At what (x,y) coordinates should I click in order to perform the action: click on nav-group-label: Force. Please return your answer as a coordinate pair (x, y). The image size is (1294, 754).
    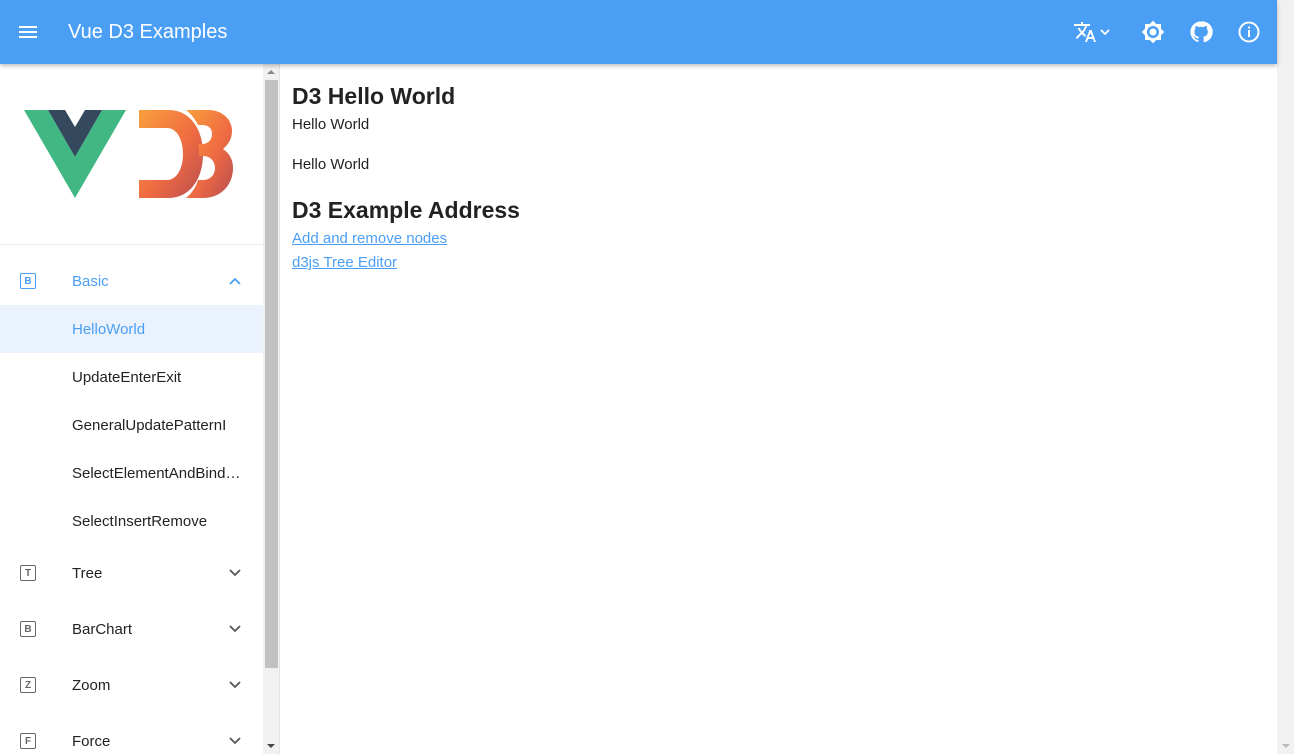
    Looking at the image, I should click on (91, 741).